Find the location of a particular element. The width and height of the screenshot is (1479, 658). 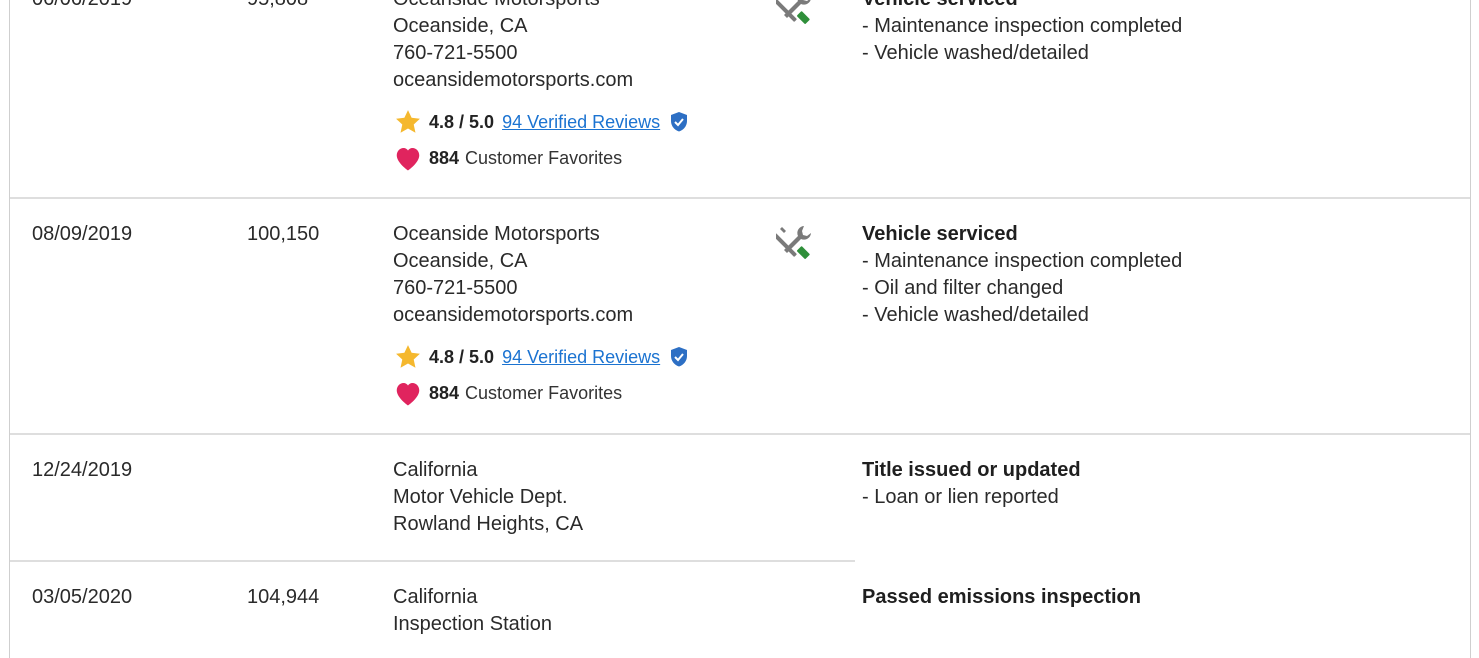

details-item: - Loan or lien reported is located at coordinates (960, 497).